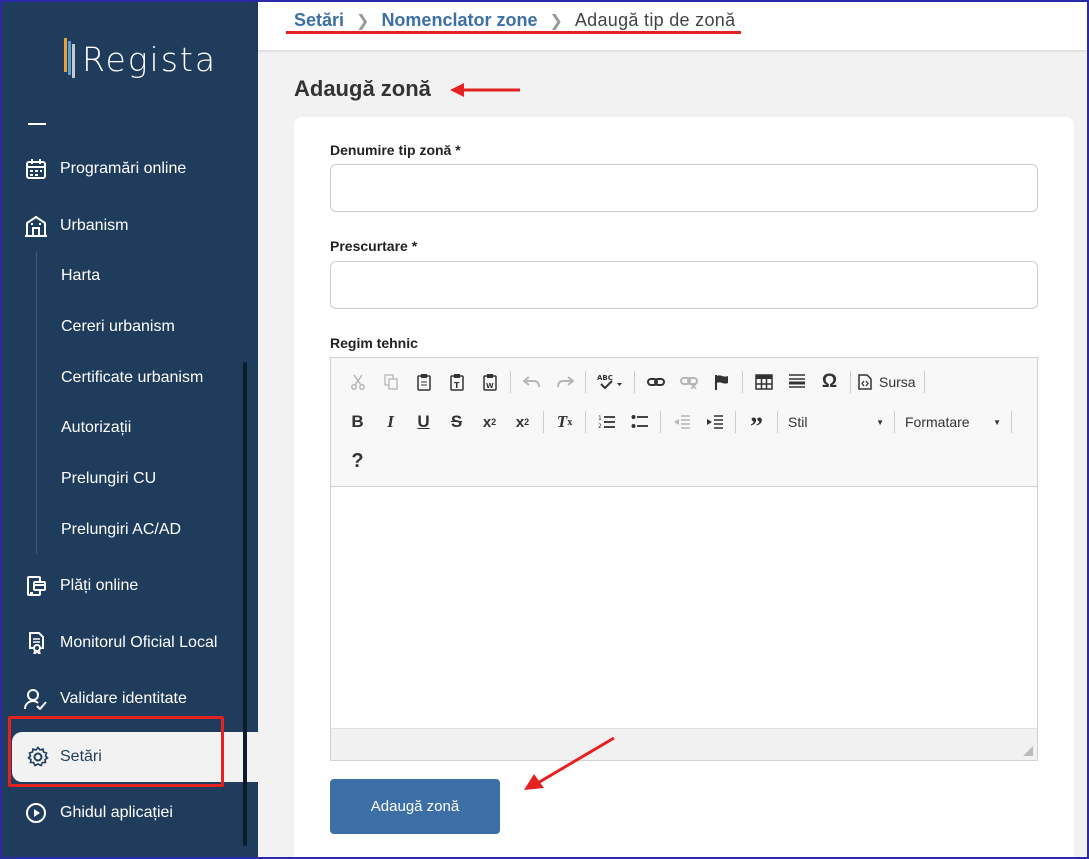  Describe the element at coordinates (415, 806) in the screenshot. I see `add-zone-button: Adaugă zonă` at that location.